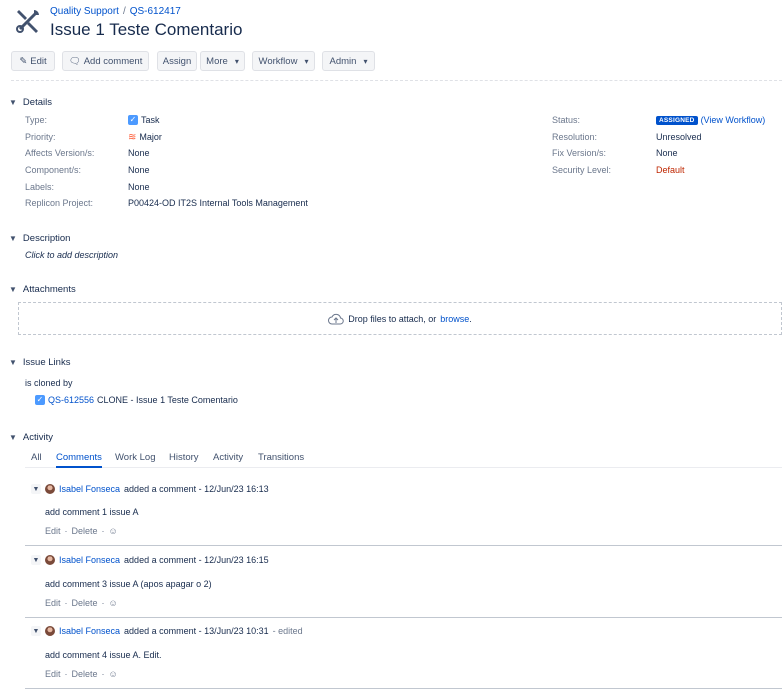 The height and width of the screenshot is (696, 782). What do you see at coordinates (288, 631) in the screenshot?
I see `comment-edited-flag: - edited` at bounding box center [288, 631].